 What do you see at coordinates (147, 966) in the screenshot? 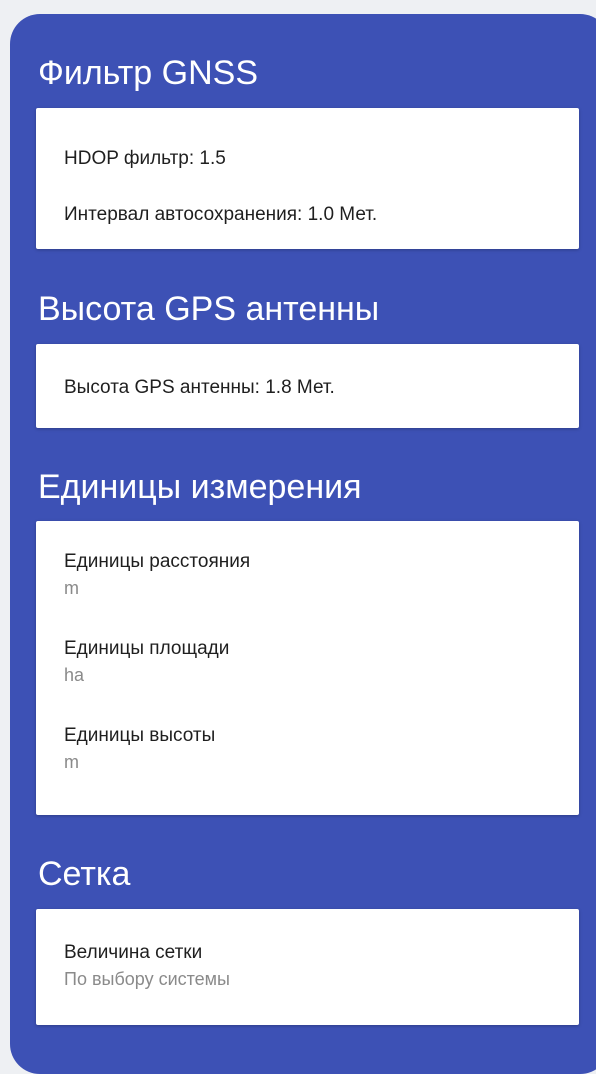
I see `grid-size-setting: Величина сетки По выбору системы` at bounding box center [147, 966].